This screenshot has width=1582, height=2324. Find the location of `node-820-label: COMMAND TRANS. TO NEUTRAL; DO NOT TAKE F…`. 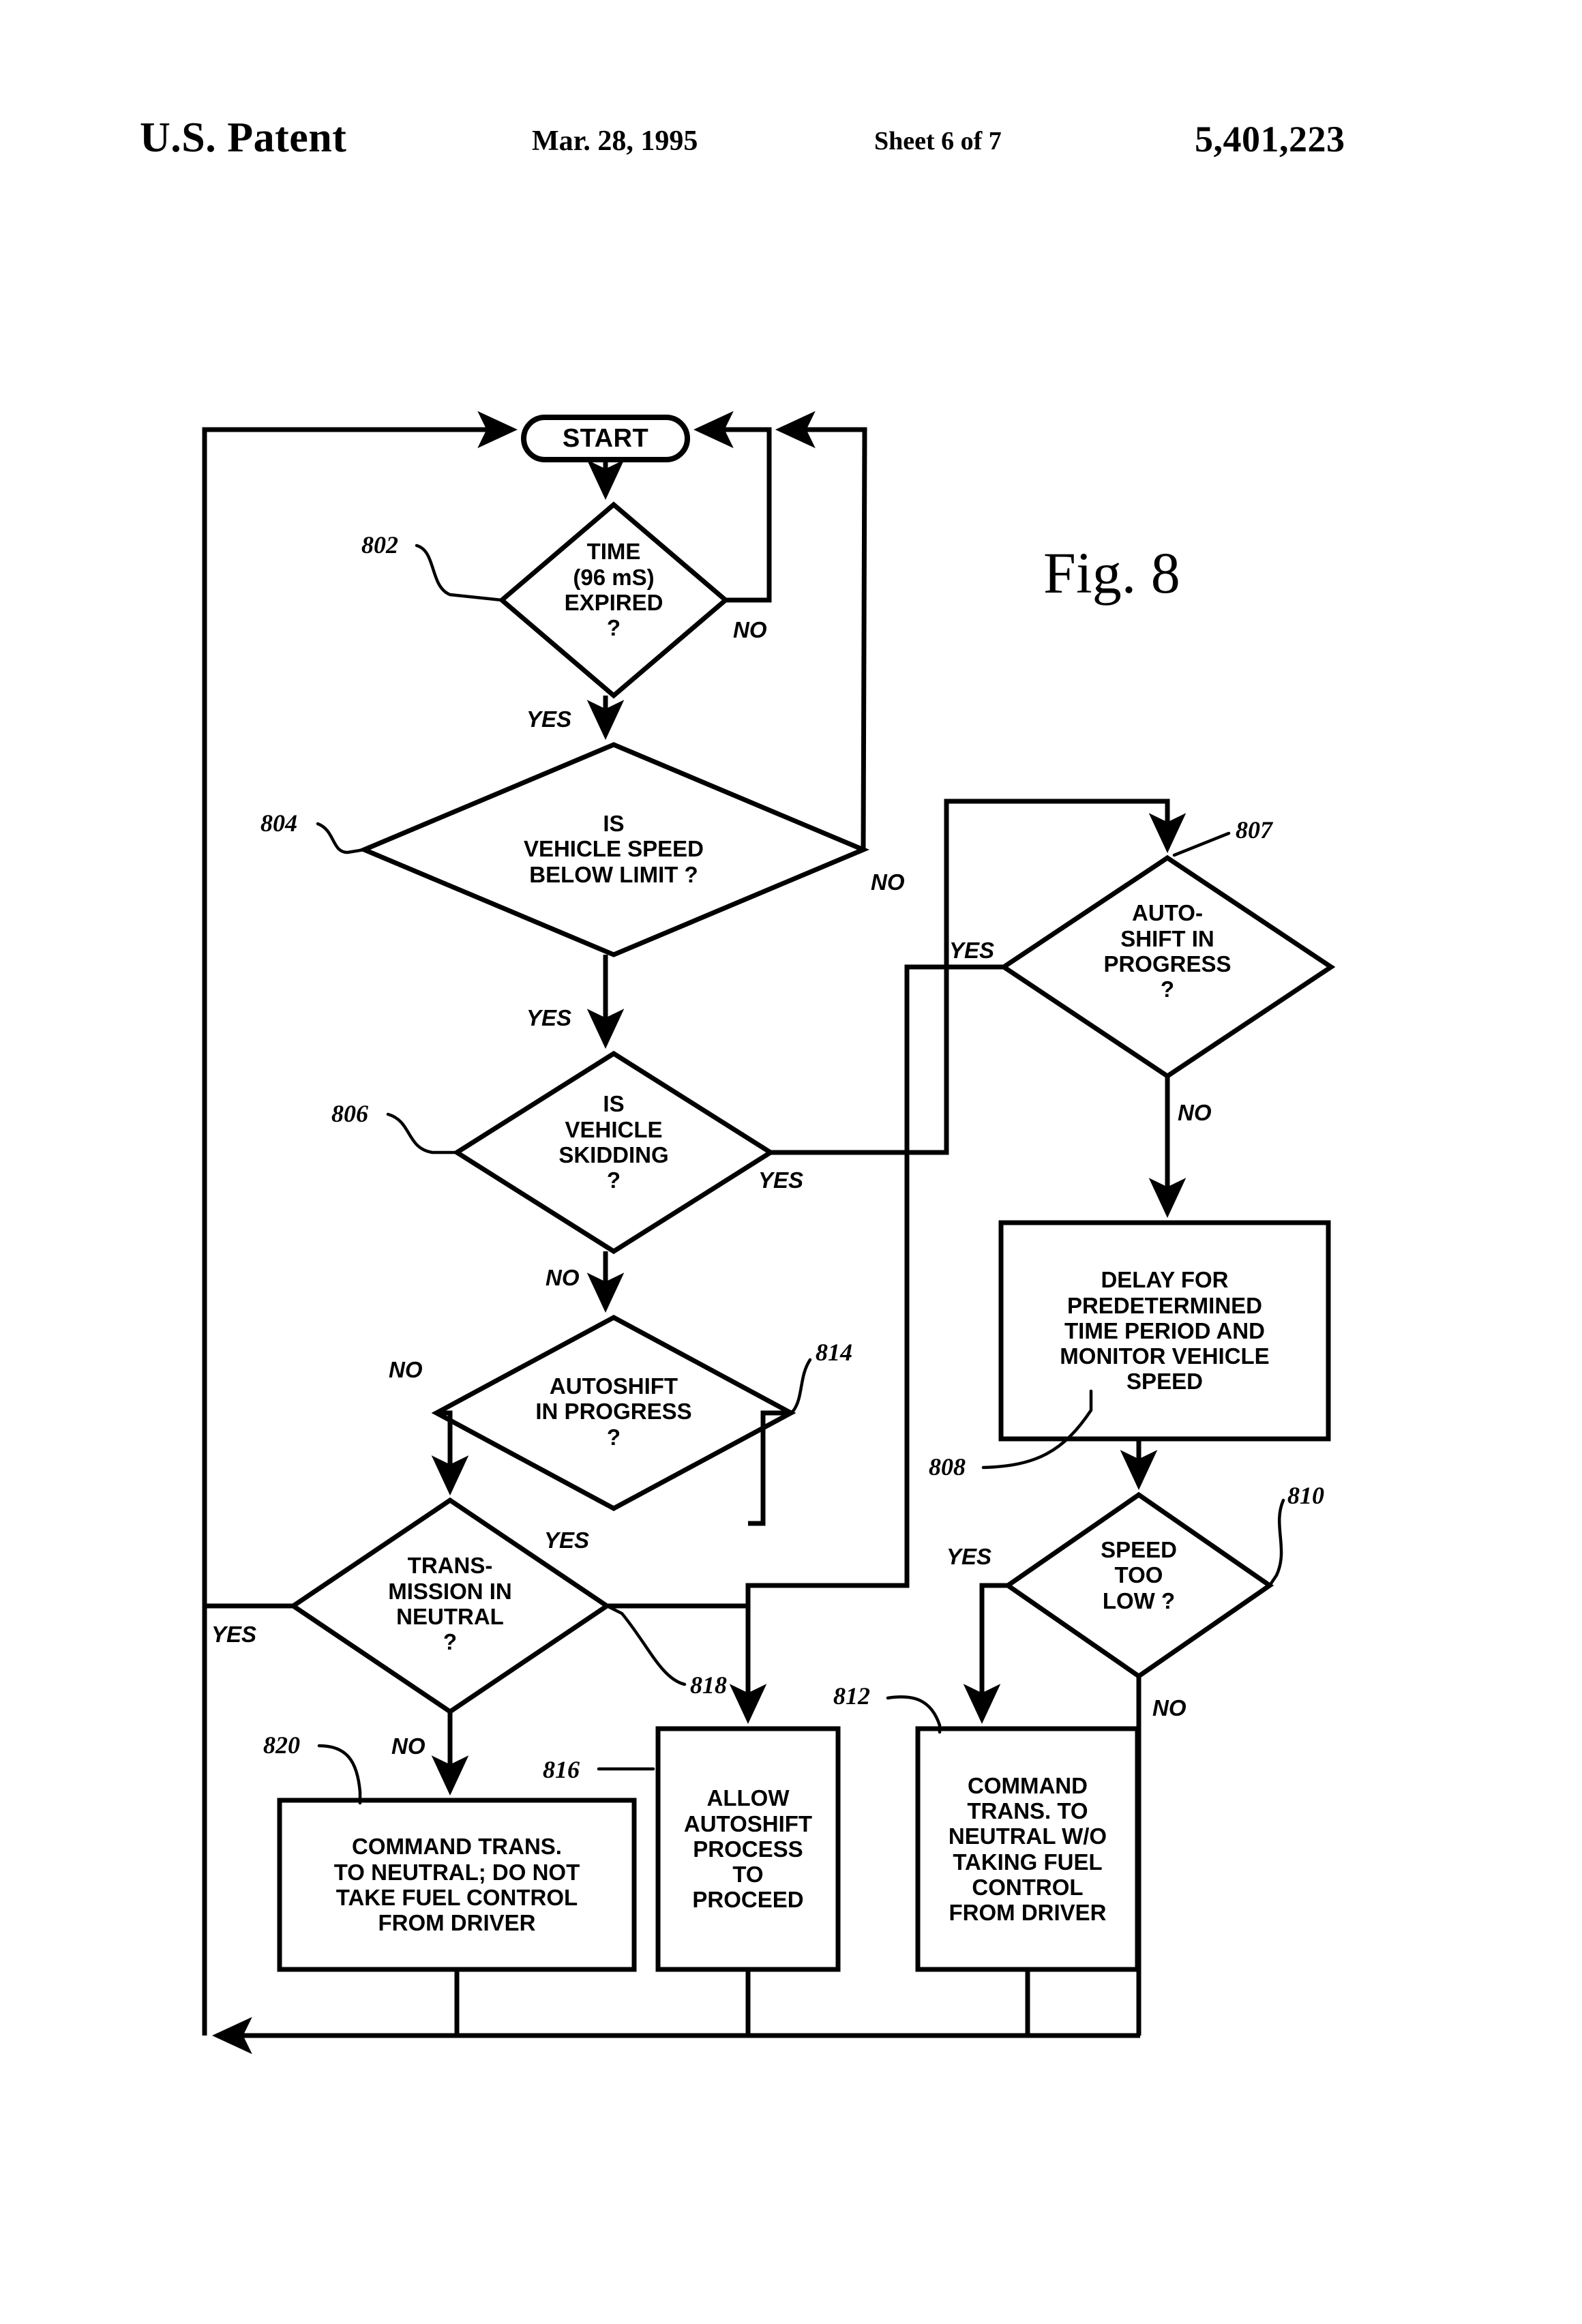

node-820-label: COMMAND TRANS. TO NEUTRAL; DO NOT TAKE F… is located at coordinates (456, 1885).